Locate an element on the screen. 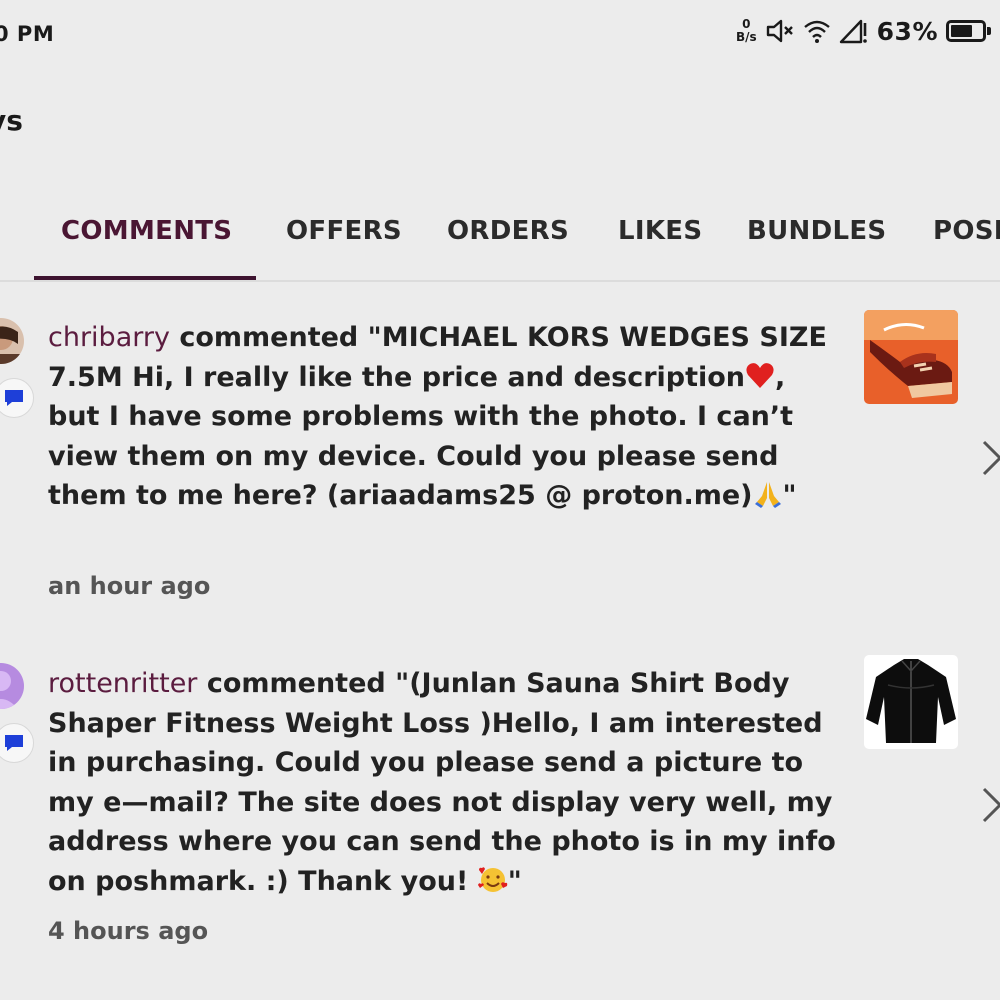 The width and height of the screenshot is (1000, 1000). black-sauna-jacket-thumbnail is located at coordinates (911, 702).